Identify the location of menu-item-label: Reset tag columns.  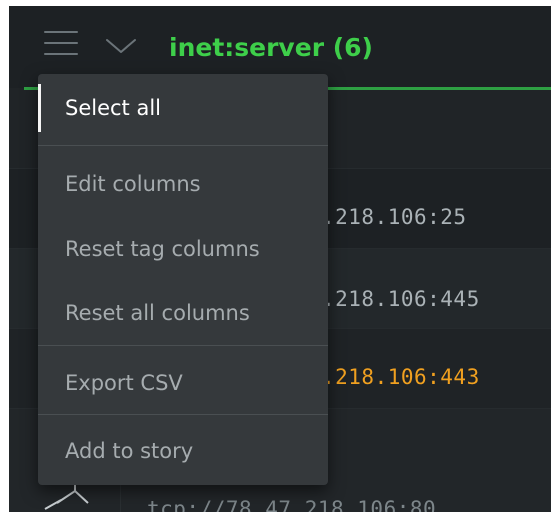
(162, 249).